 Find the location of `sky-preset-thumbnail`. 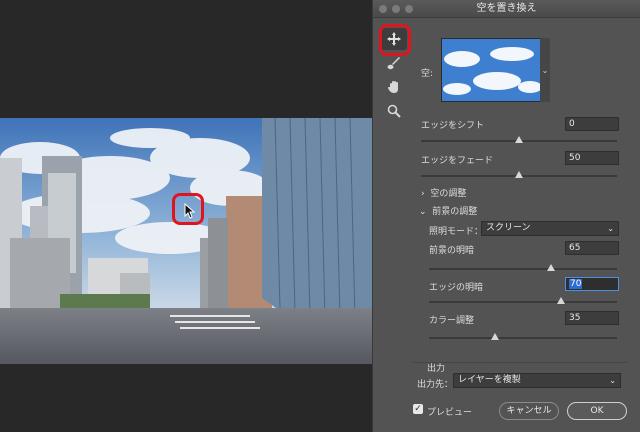

sky-preset-thumbnail is located at coordinates (491, 70).